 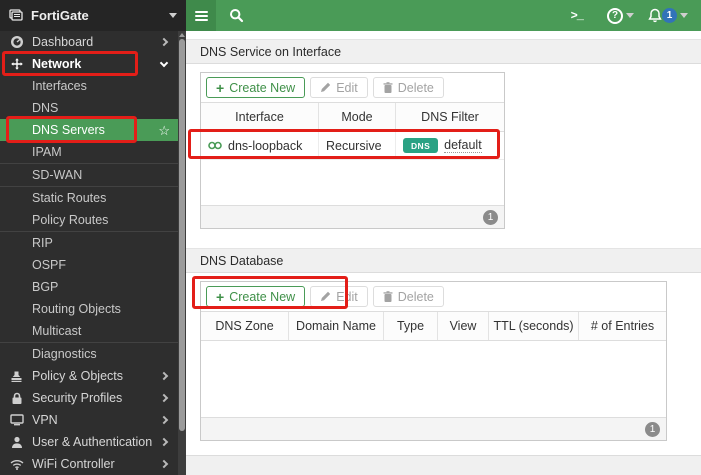 What do you see at coordinates (63, 42) in the screenshot?
I see `sidebar-item-label: Dashboard` at bounding box center [63, 42].